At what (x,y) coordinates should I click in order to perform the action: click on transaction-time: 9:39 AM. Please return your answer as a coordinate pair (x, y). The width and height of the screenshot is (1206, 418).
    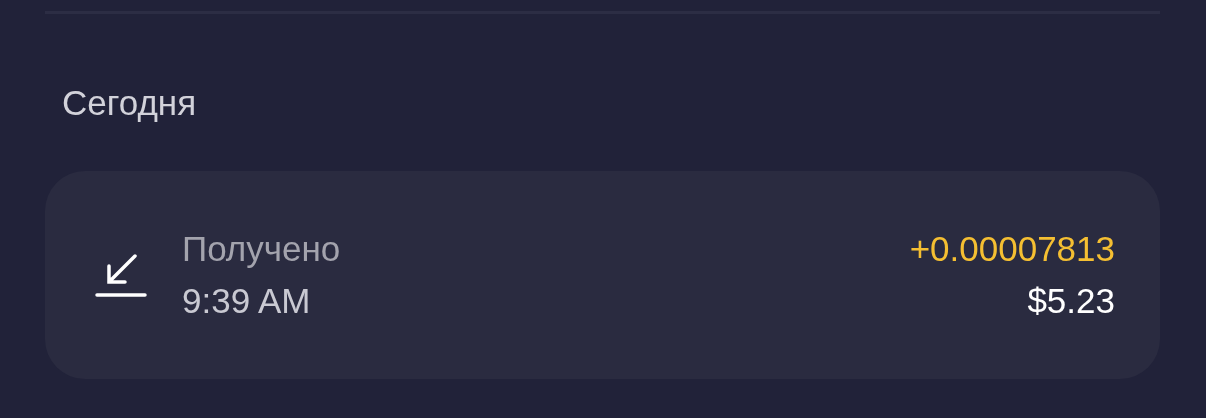
    Looking at the image, I should click on (247, 301).